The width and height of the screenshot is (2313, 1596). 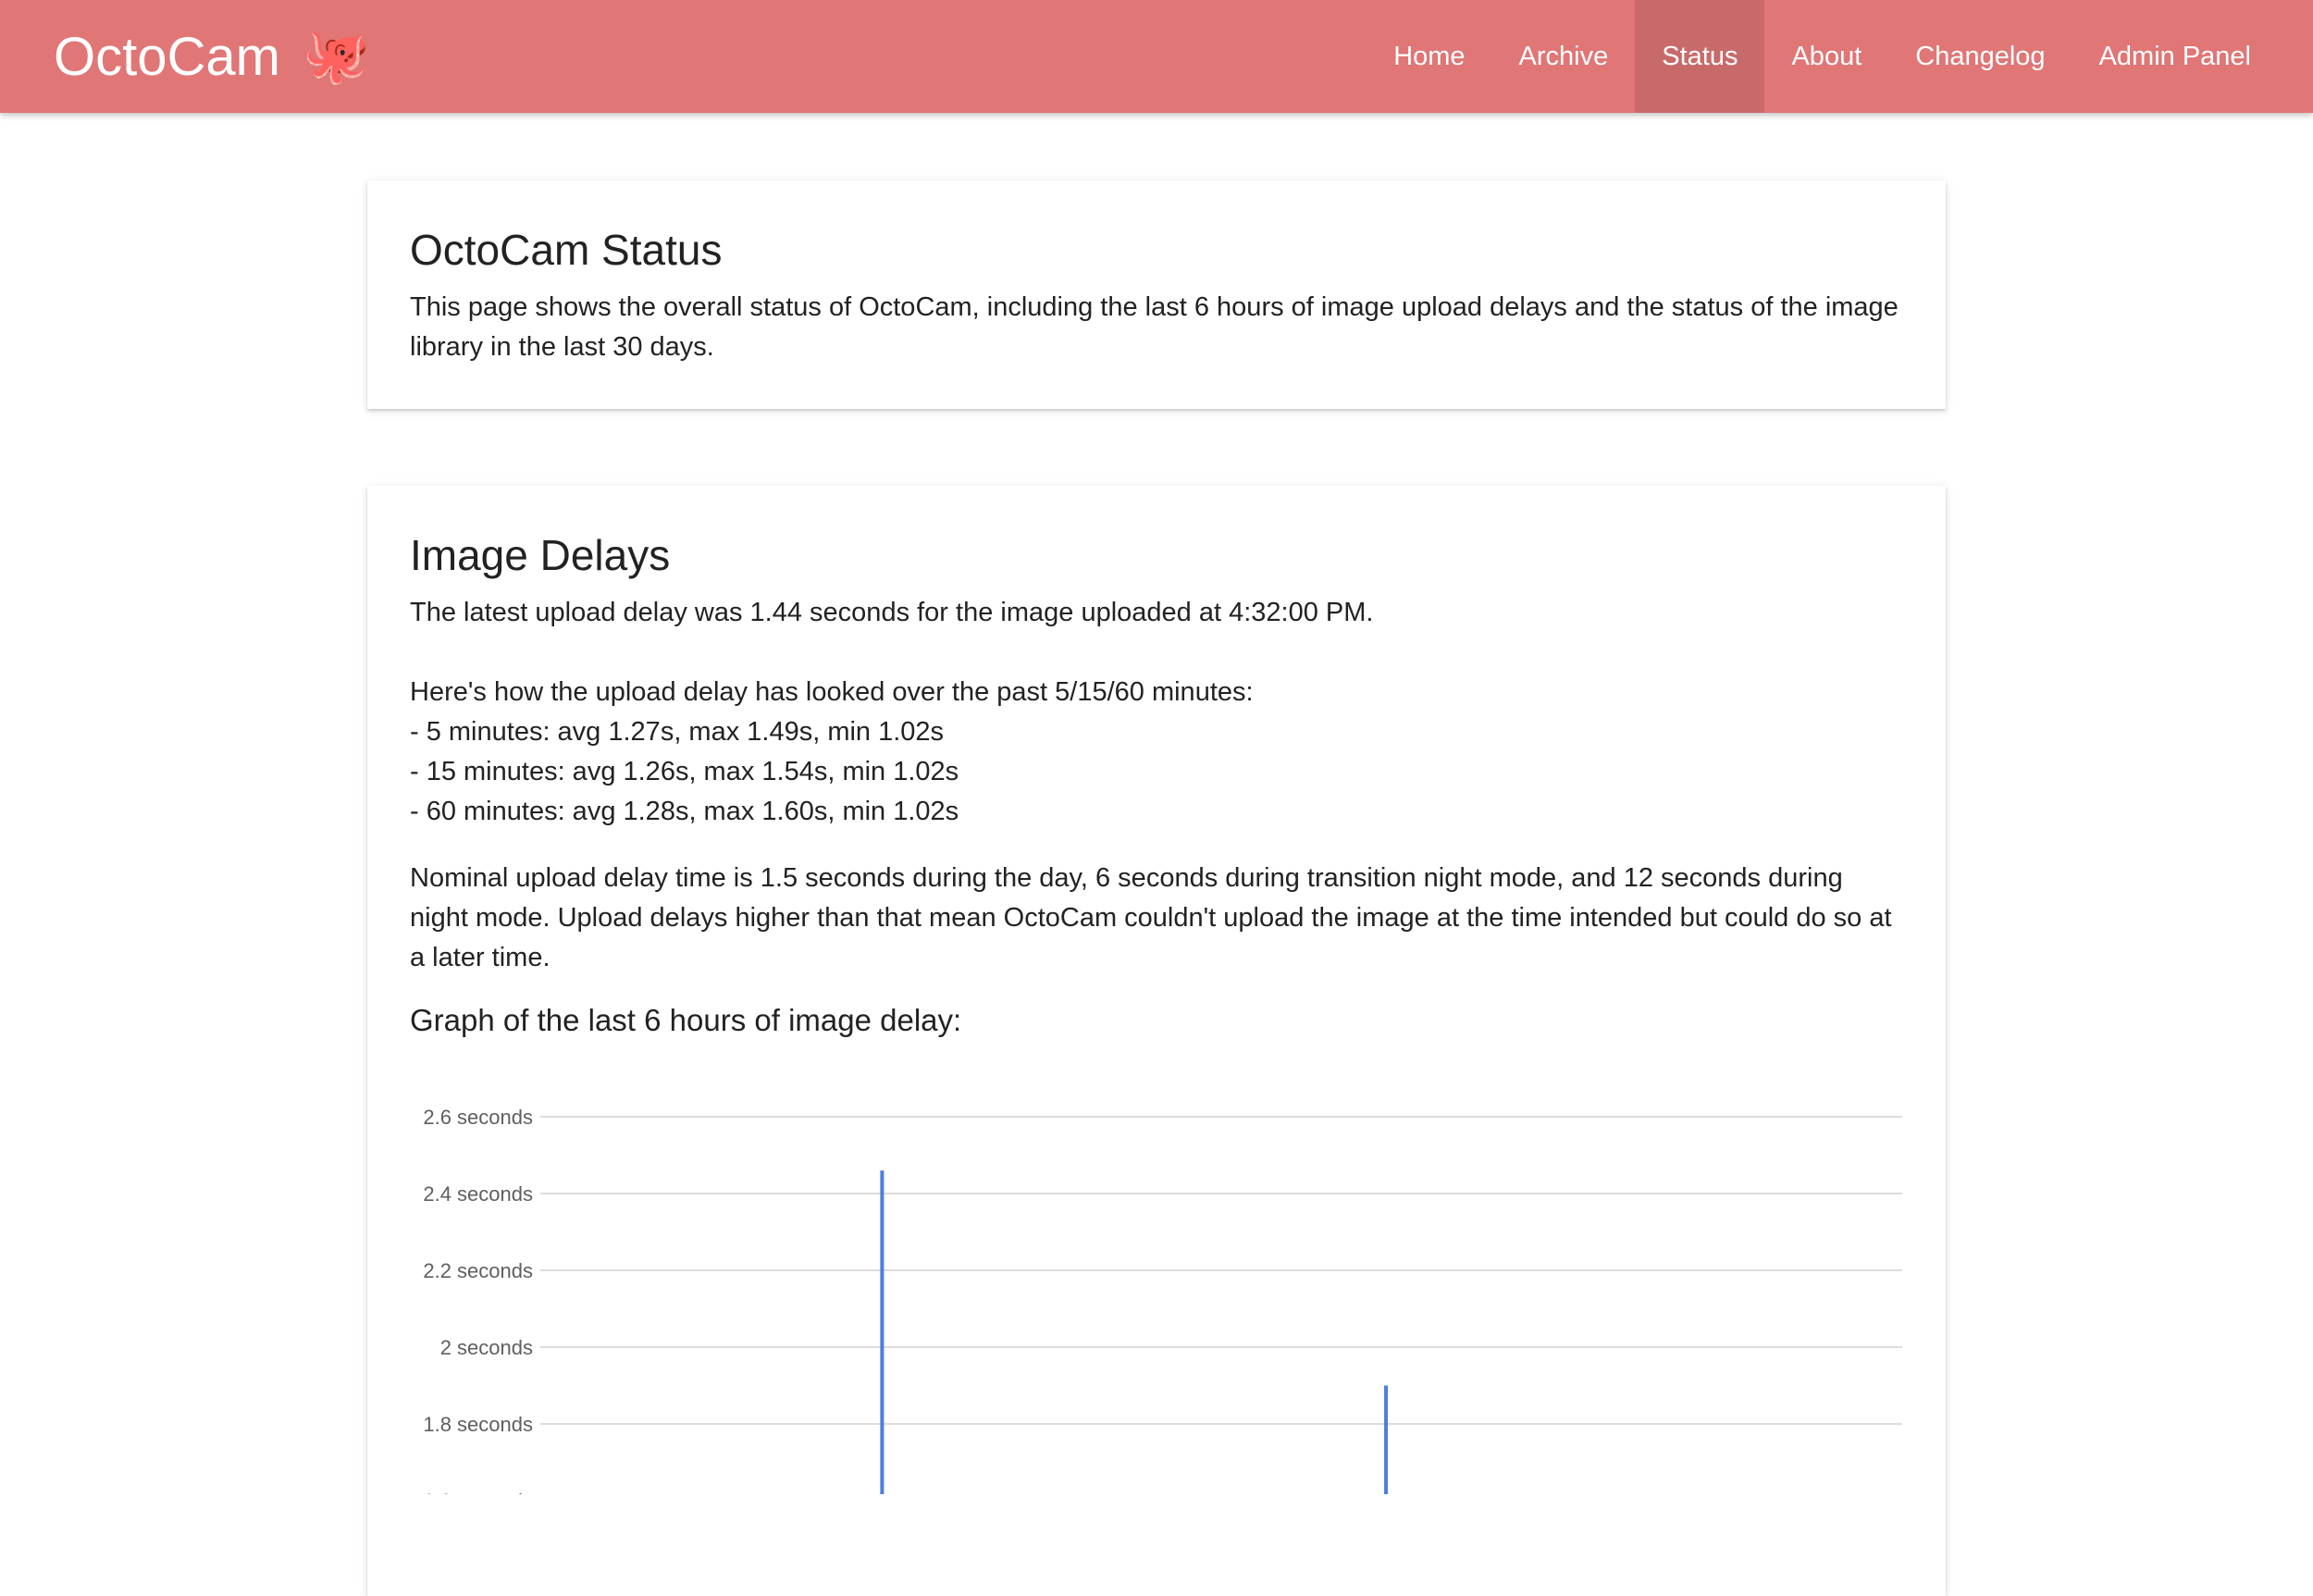 What do you see at coordinates (1826, 57) in the screenshot?
I see `nav-item-about: About` at bounding box center [1826, 57].